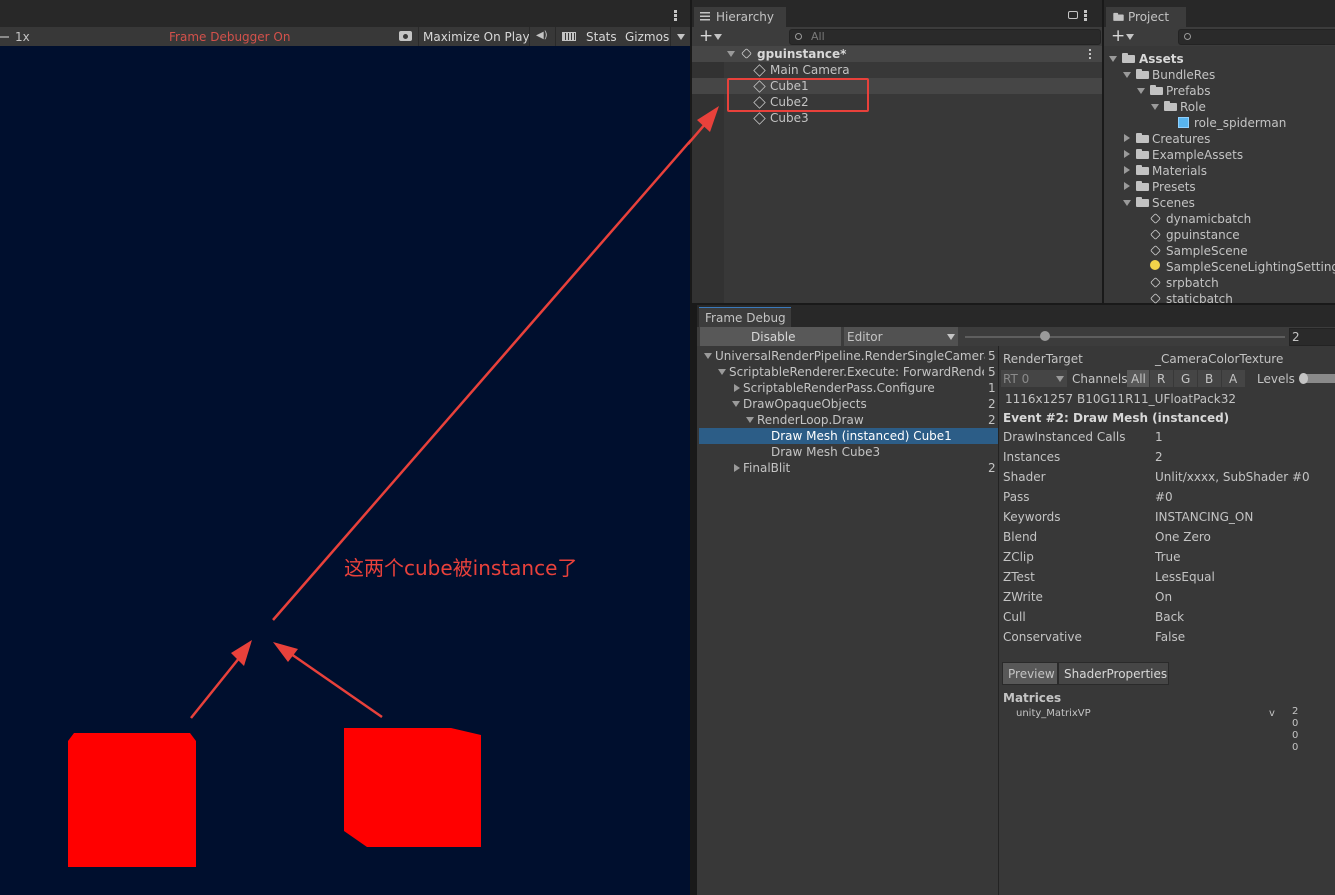 The width and height of the screenshot is (1335, 895). I want to click on event-row: FinalBlit 2, so click(848, 468).